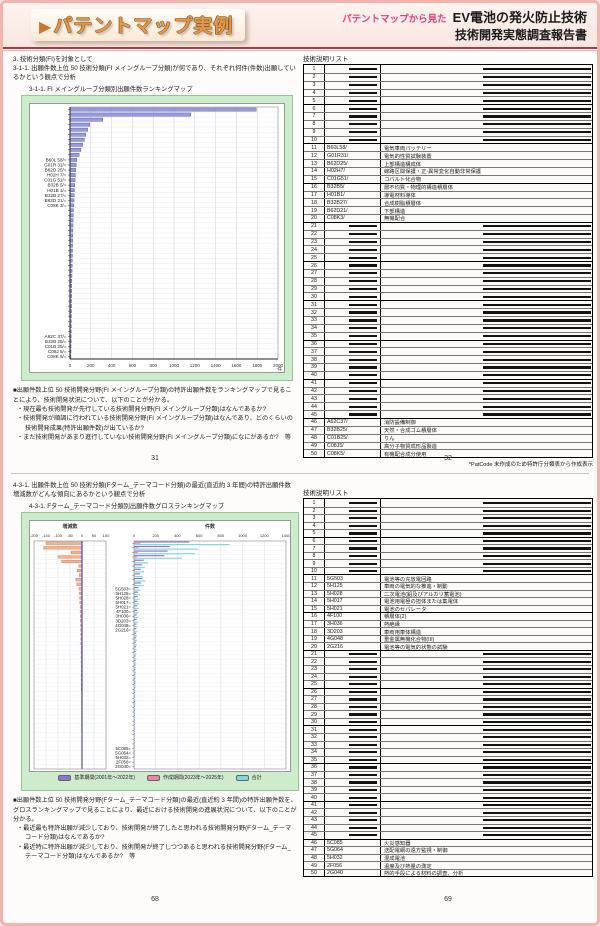 The height and width of the screenshot is (926, 600). Describe the element at coordinates (448, 570) in the screenshot. I see `table-row: 10` at that location.